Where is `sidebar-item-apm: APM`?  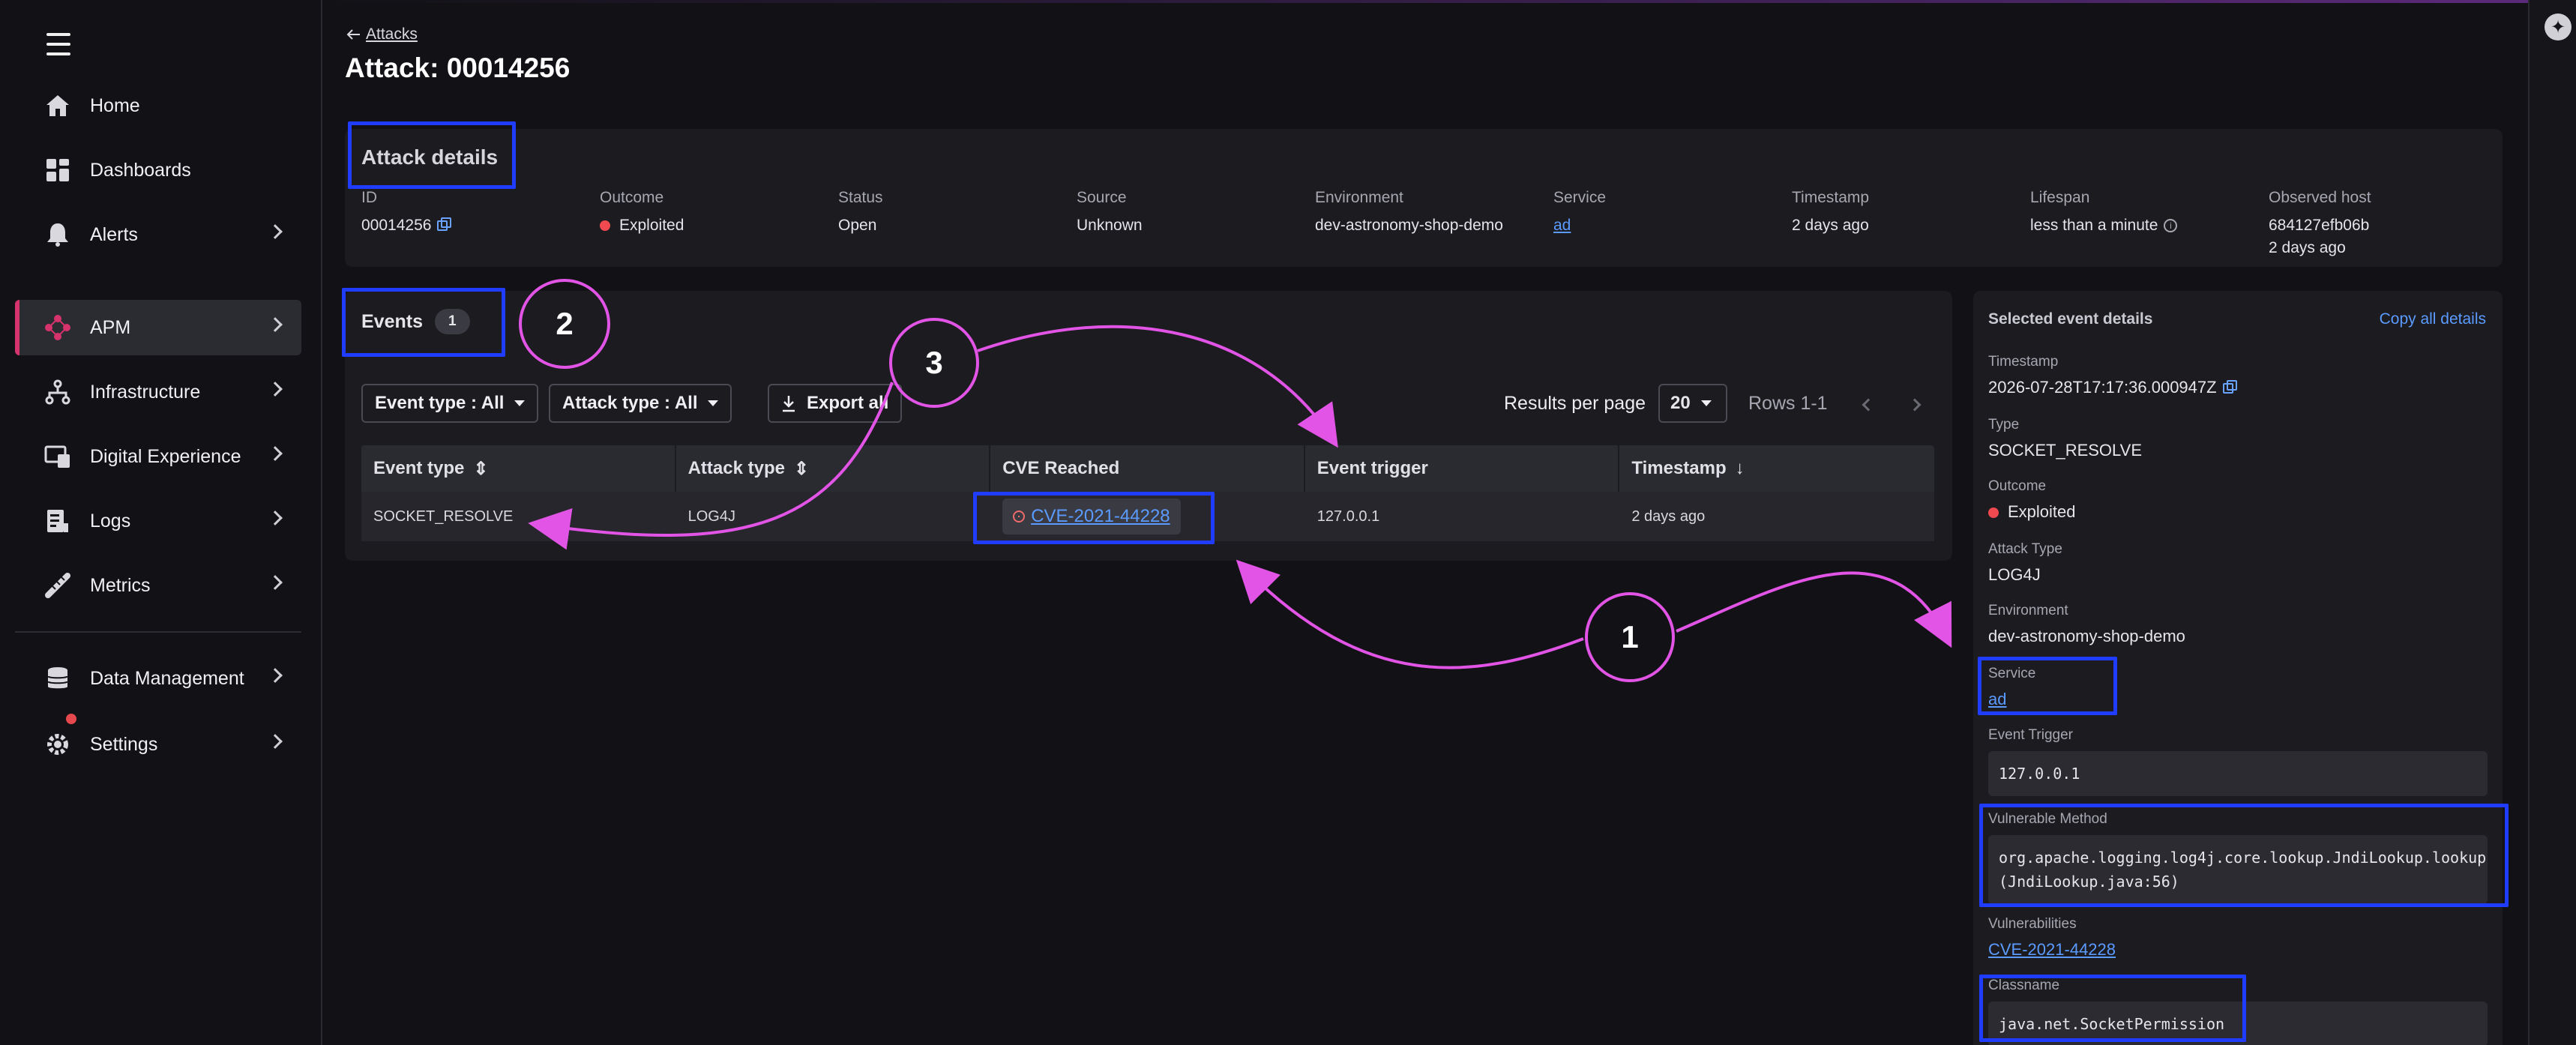
sidebar-item-apm: APM is located at coordinates (158, 327).